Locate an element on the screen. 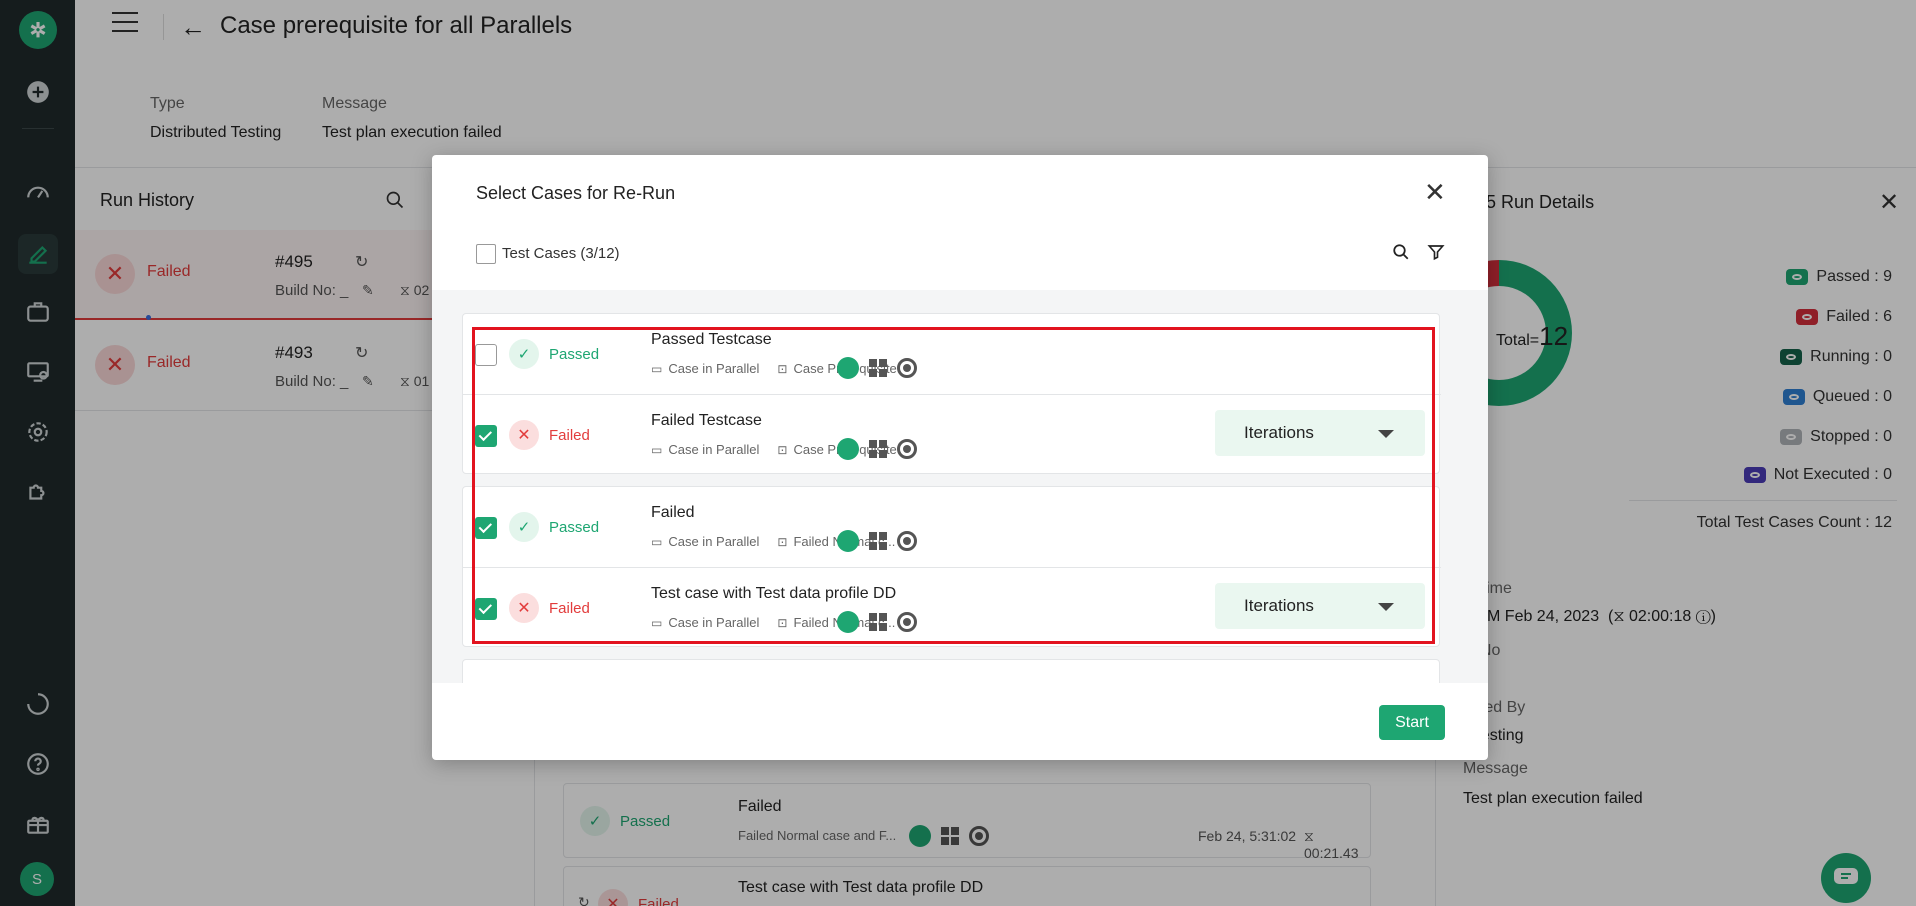  start-button: Start is located at coordinates (1412, 722).